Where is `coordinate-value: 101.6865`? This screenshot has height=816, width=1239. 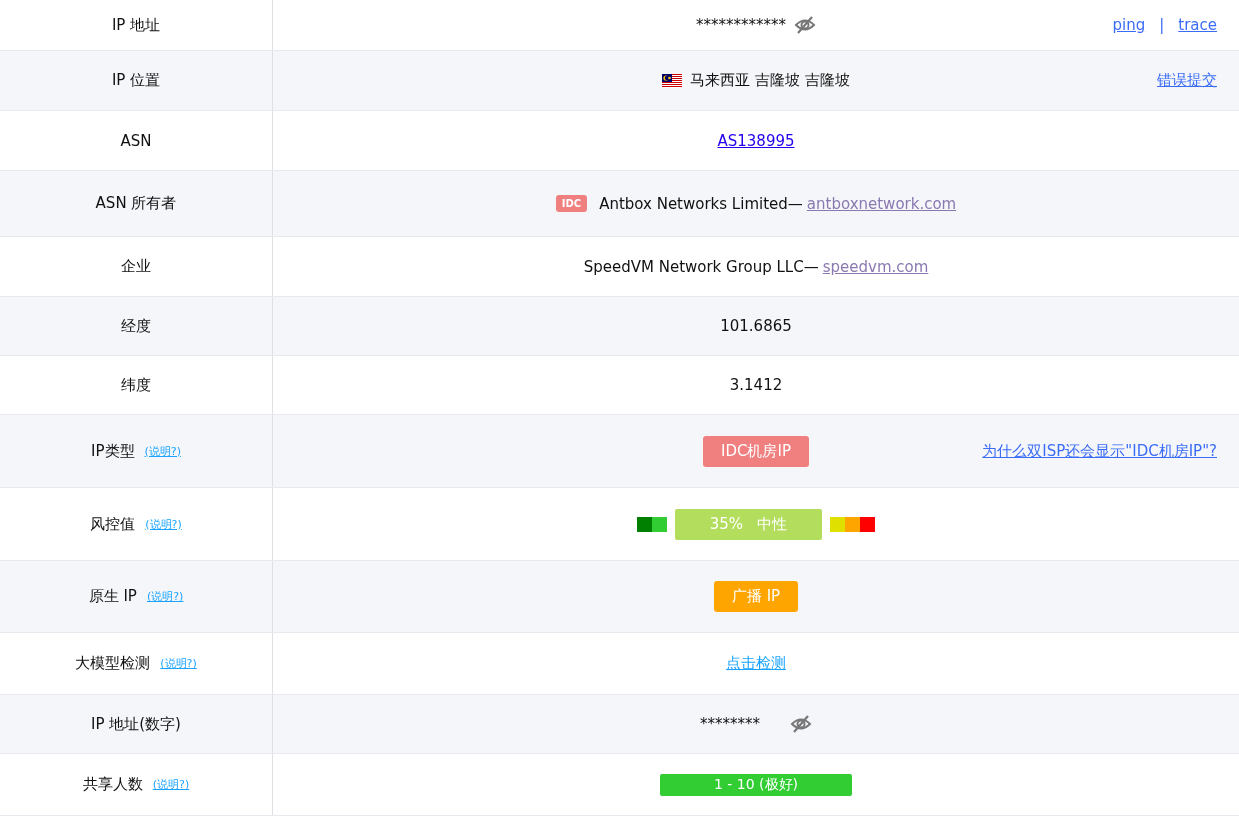
coordinate-value: 101.6865 is located at coordinates (756, 326).